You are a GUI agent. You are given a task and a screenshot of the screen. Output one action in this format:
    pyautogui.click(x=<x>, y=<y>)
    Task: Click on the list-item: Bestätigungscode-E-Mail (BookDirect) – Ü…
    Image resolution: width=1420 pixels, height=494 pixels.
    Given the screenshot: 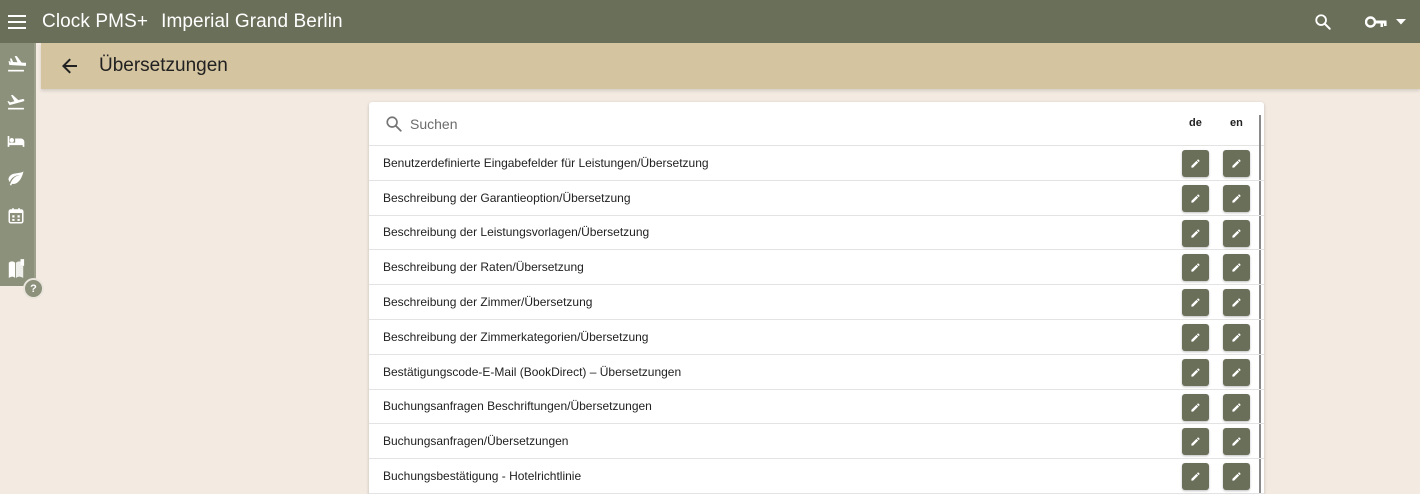 What is the action you would take?
    pyautogui.click(x=816, y=372)
    